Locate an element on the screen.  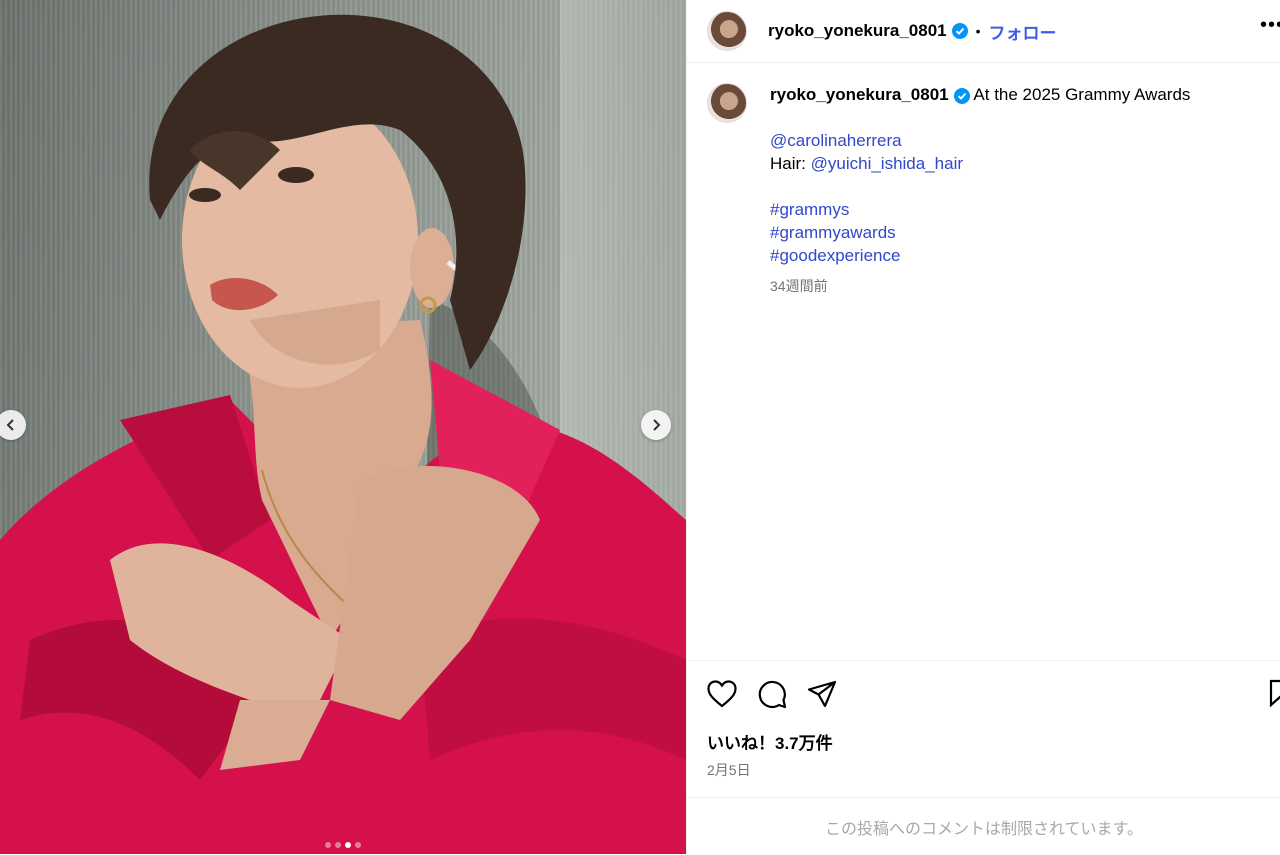
mention-link-brand: @carolinaherrera is located at coordinates (836, 140).